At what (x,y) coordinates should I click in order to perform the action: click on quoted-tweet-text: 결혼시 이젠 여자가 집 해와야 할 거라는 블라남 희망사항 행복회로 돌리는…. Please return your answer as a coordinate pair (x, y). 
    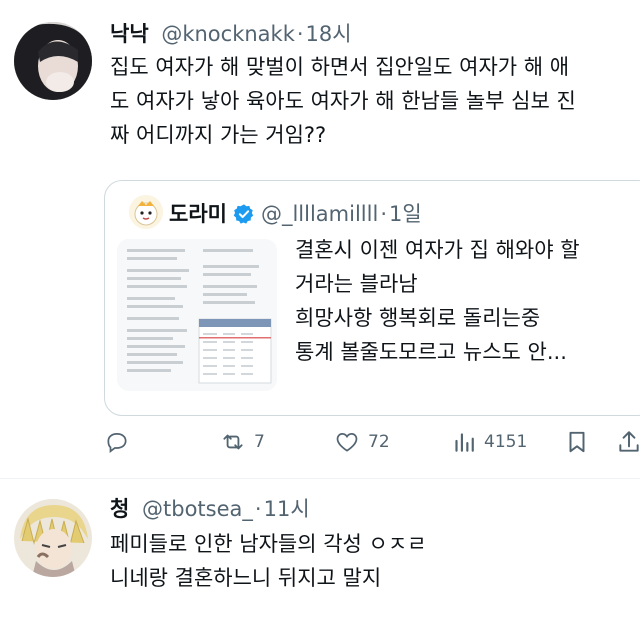
    Looking at the image, I should click on (437, 301).